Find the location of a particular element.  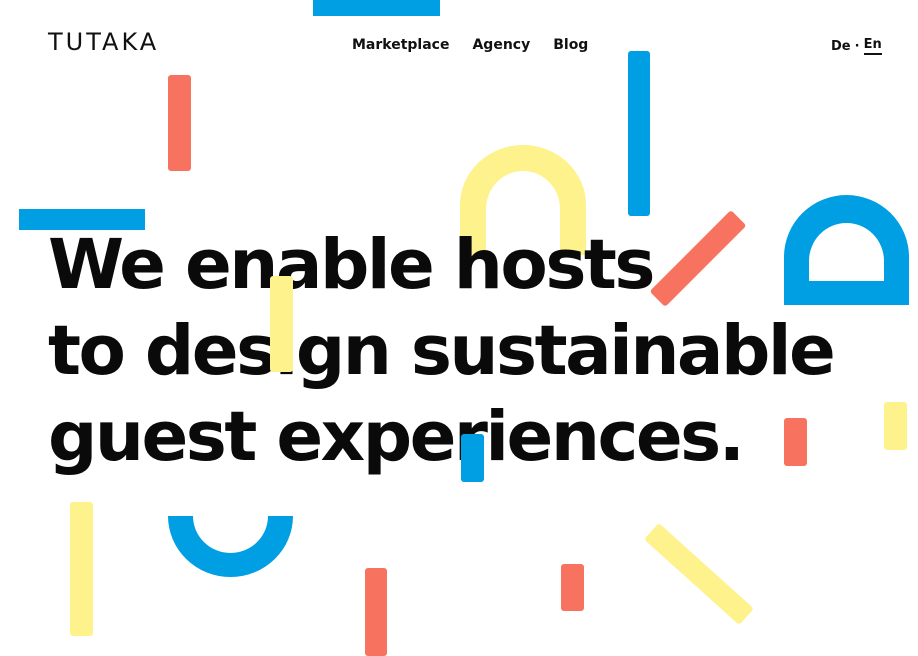

yellow-bar-over-text is located at coordinates (281, 324).